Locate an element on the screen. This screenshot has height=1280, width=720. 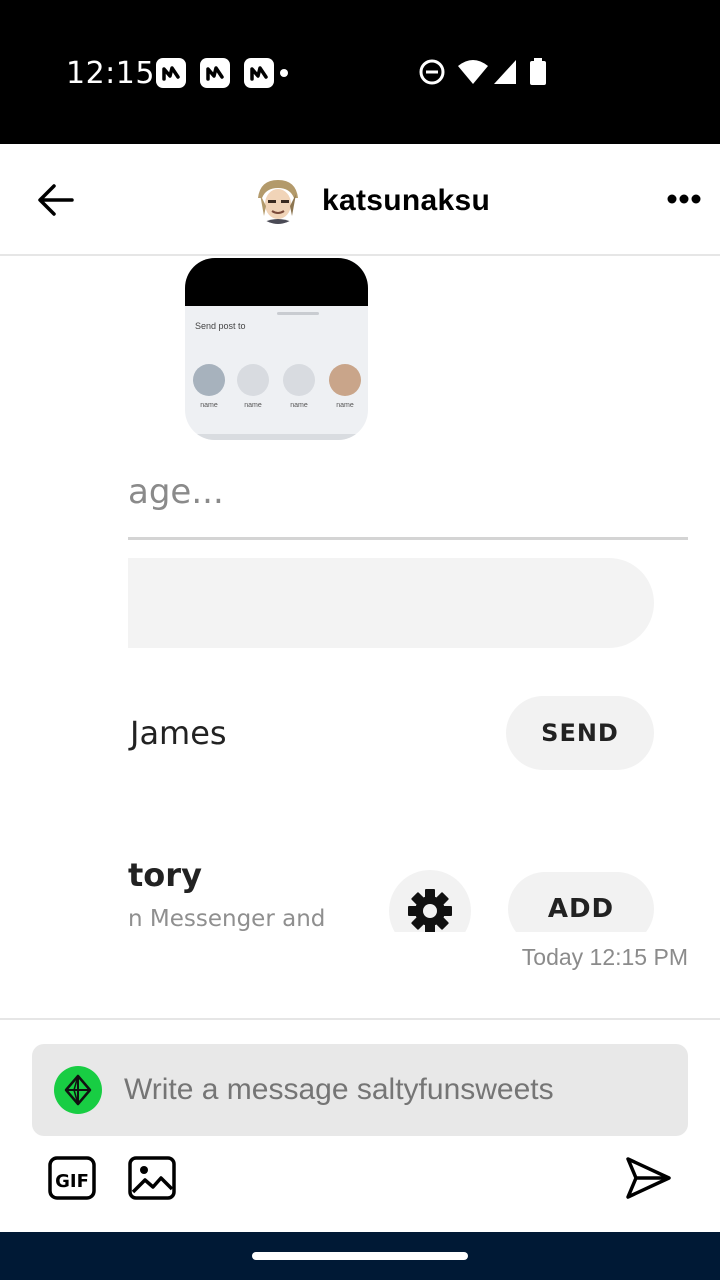
conversation-header: katsunaksu is located at coordinates (360, 200).